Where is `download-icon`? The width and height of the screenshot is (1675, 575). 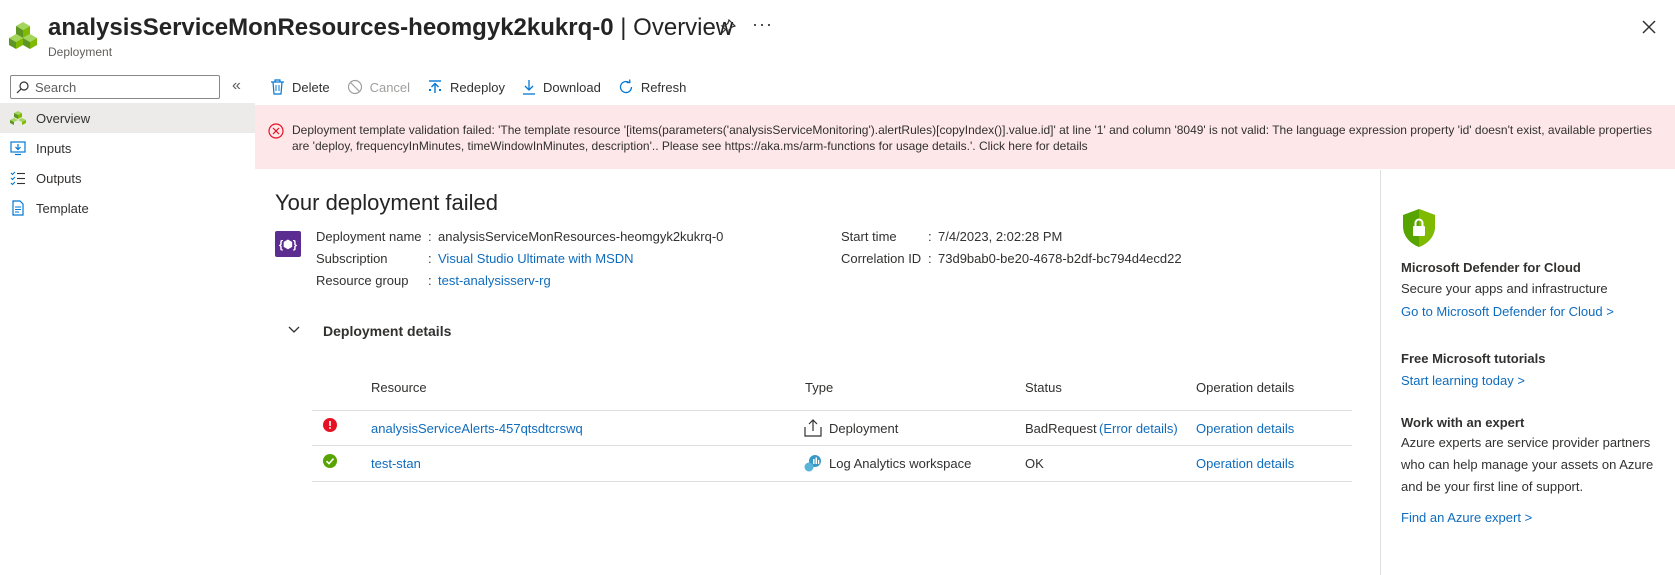 download-icon is located at coordinates (528, 87).